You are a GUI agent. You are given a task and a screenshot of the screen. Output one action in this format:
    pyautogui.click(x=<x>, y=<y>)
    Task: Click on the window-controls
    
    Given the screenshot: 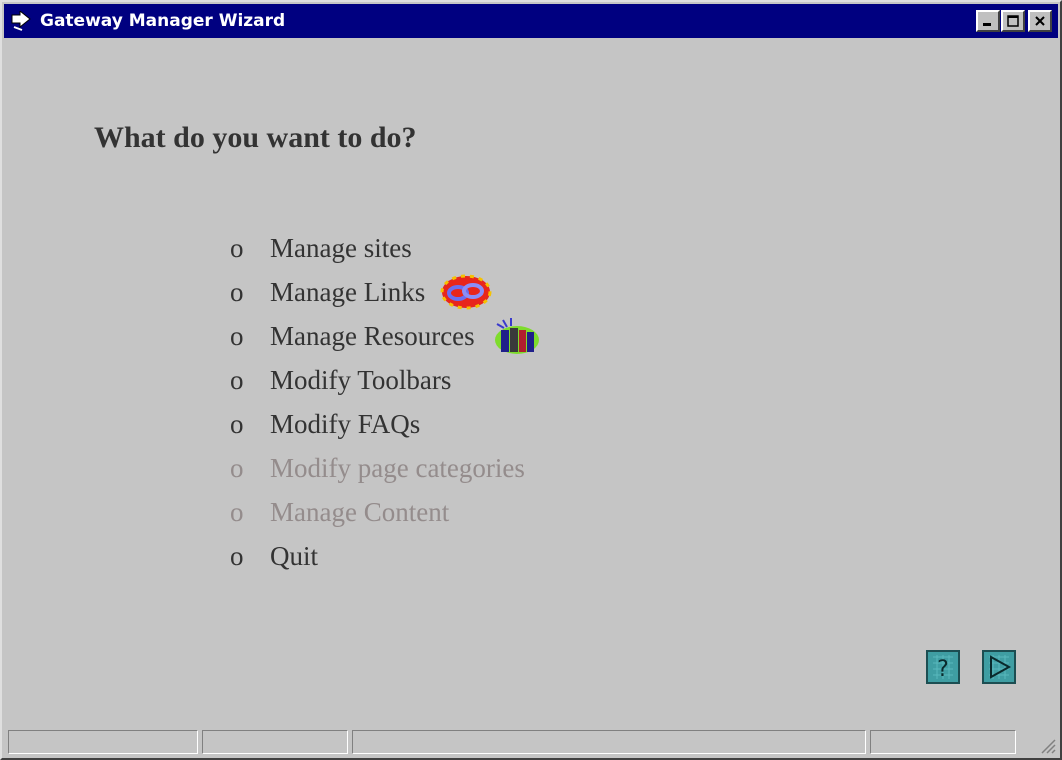 What is the action you would take?
    pyautogui.click(x=1013, y=21)
    